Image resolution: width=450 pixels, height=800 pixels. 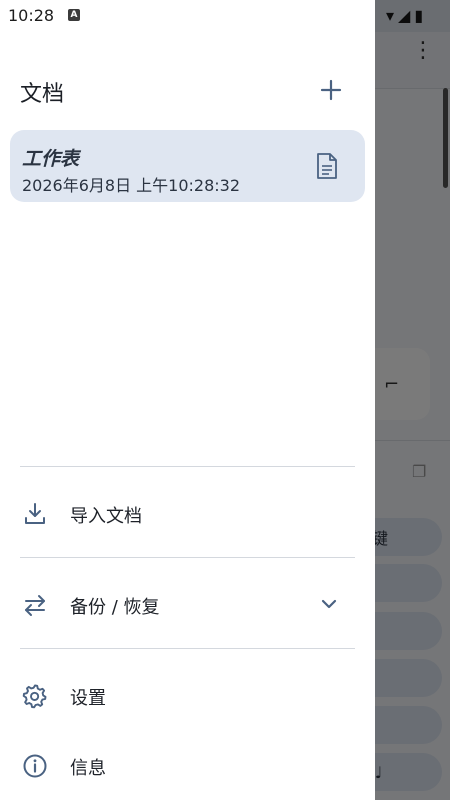 What do you see at coordinates (329, 604) in the screenshot?
I see `chevron-down-icon` at bounding box center [329, 604].